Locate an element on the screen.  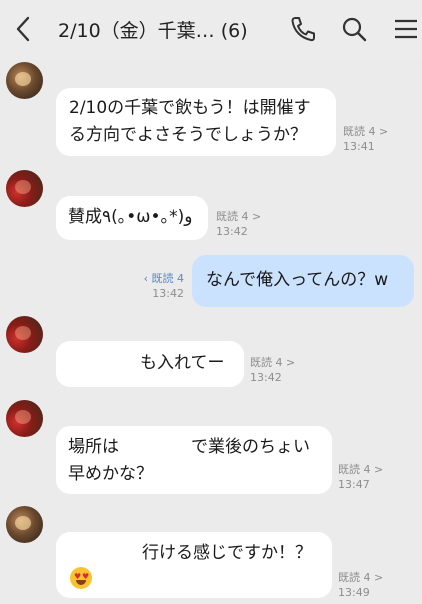
read-receipt: ‹ 既読 4 is located at coordinates (159, 278).